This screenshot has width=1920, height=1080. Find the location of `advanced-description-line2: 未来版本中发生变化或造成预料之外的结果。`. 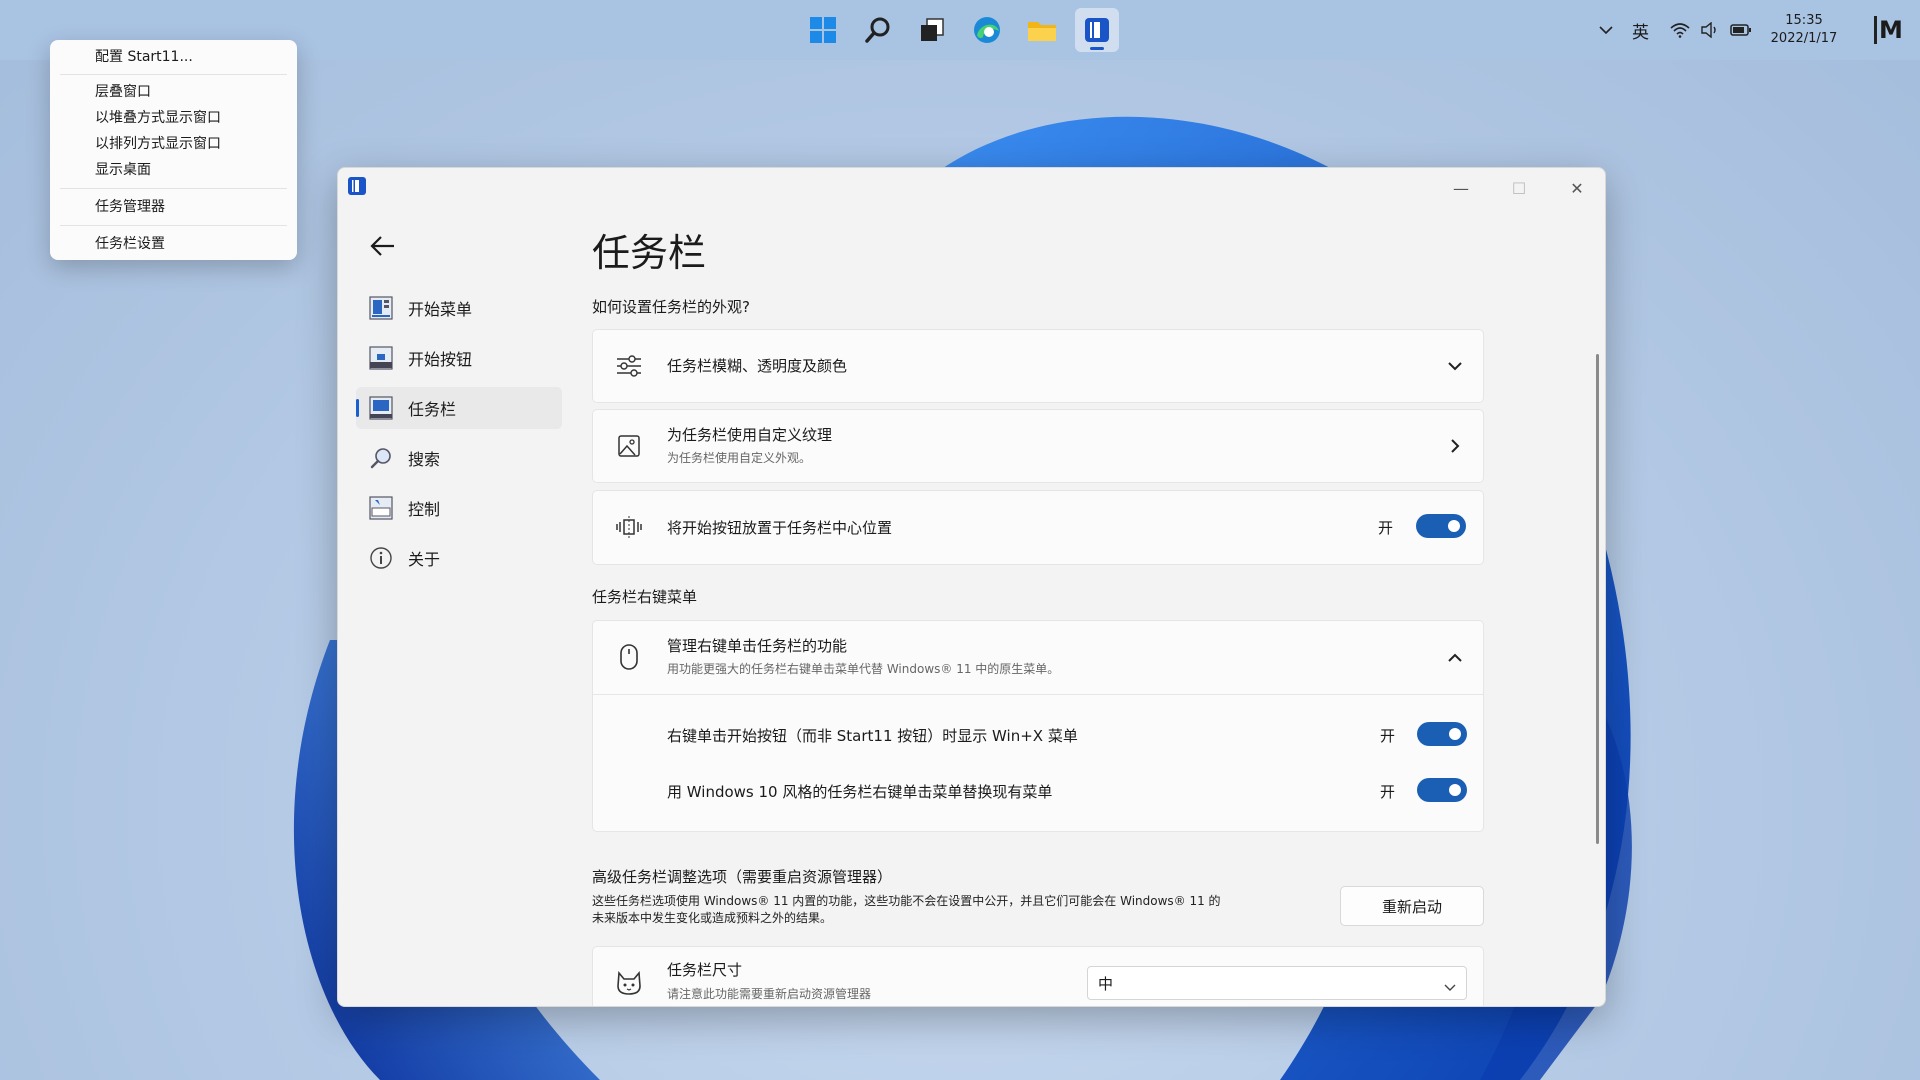

advanced-description-line2: 未来版本中发生变化或造成预料之外的结果。 is located at coordinates (712, 918).